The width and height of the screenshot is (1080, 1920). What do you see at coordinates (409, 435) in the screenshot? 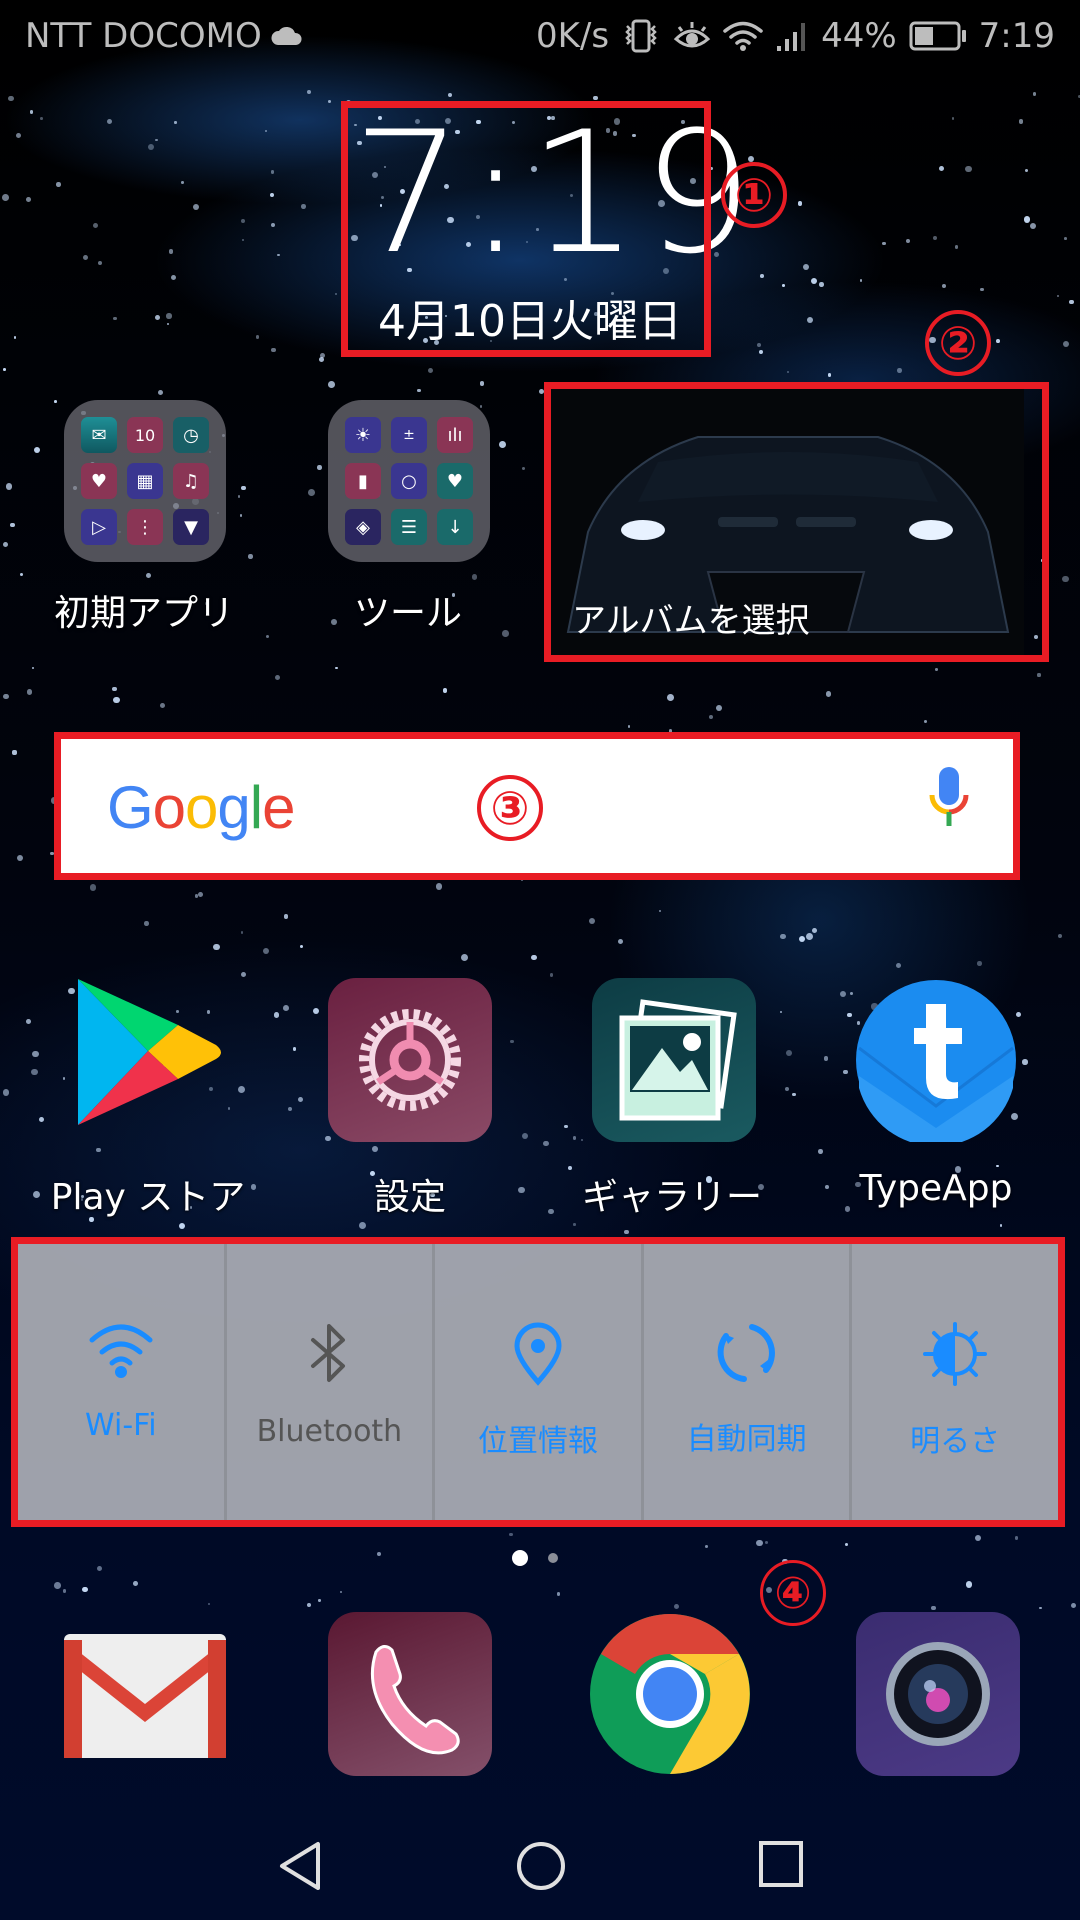
I see `calculator-icon: ±` at bounding box center [409, 435].